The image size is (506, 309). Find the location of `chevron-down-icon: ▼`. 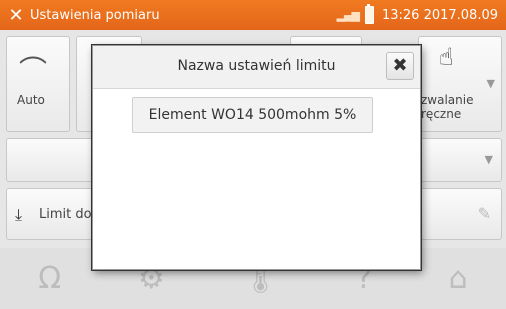

chevron-down-icon: ▼ is located at coordinates (488, 159).